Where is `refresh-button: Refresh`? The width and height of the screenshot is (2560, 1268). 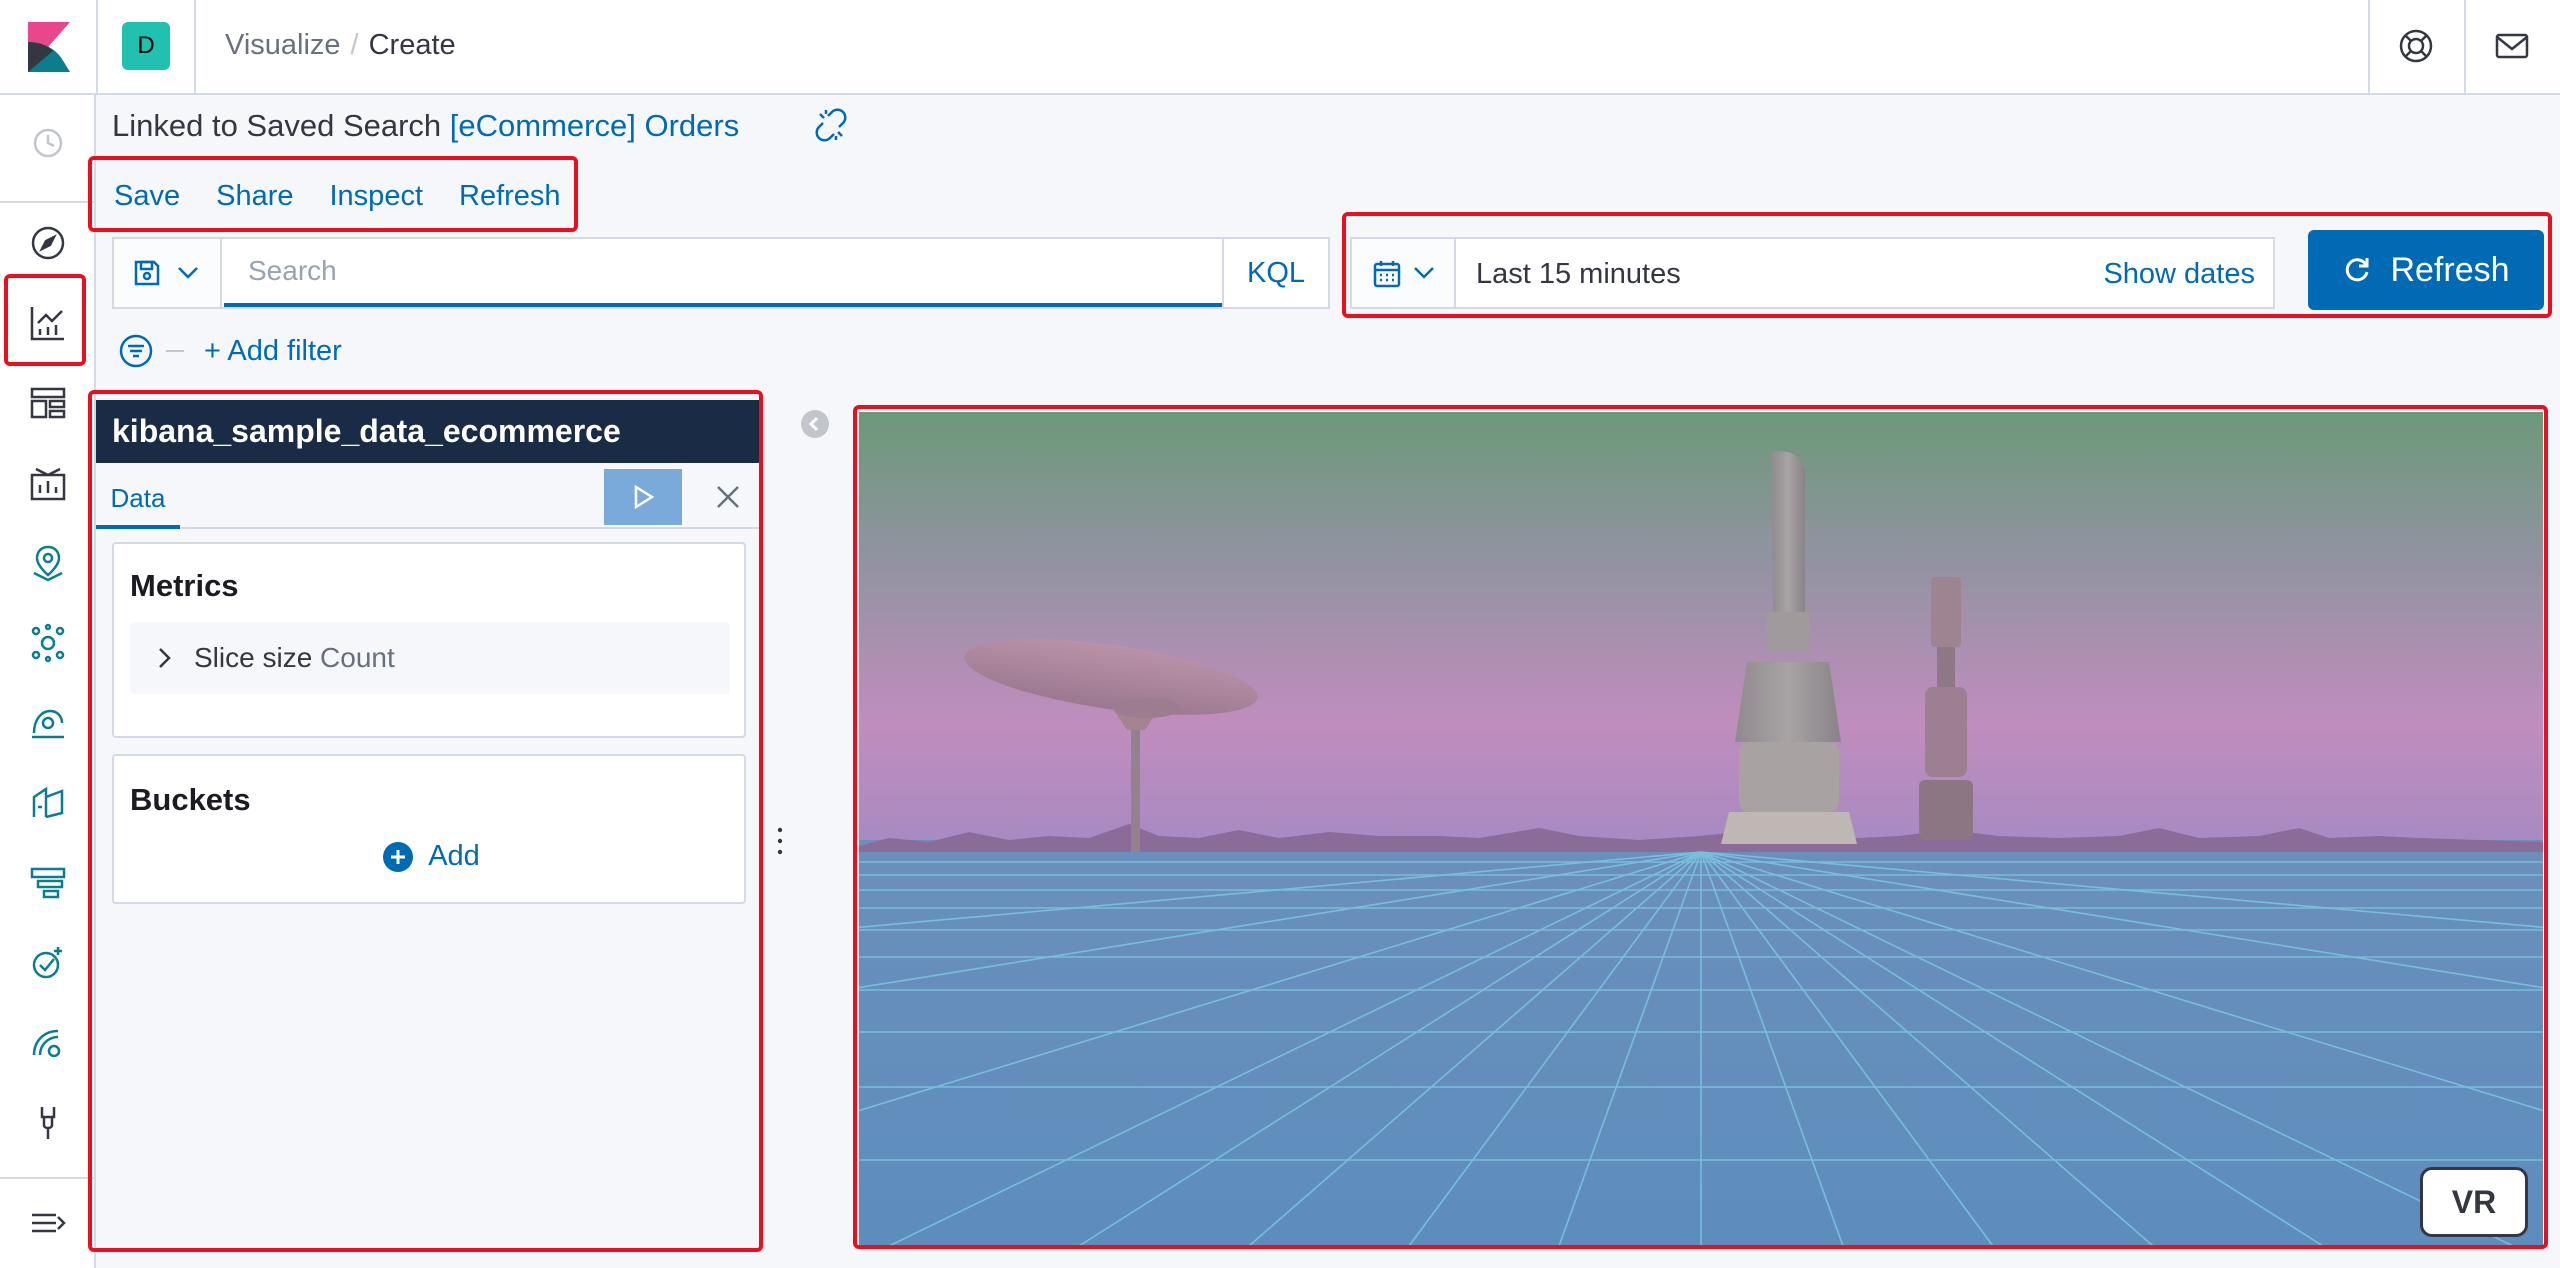
refresh-button: Refresh is located at coordinates (2426, 270).